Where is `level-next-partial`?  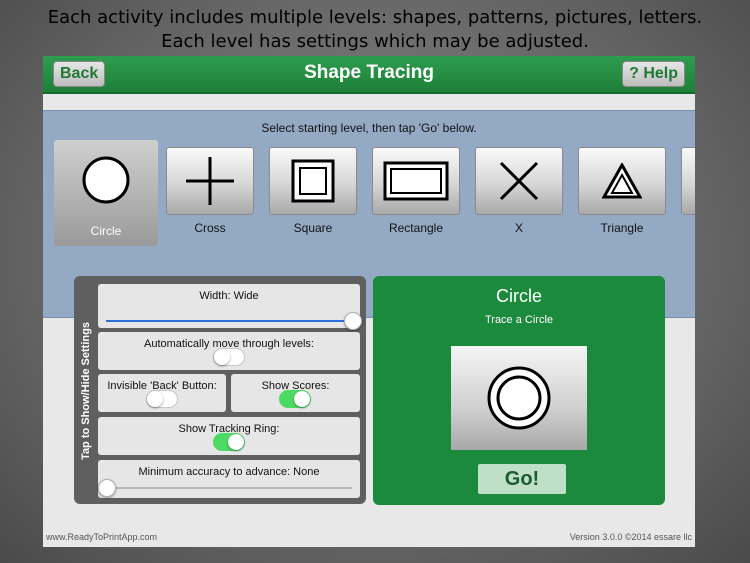 level-next-partial is located at coordinates (688, 181).